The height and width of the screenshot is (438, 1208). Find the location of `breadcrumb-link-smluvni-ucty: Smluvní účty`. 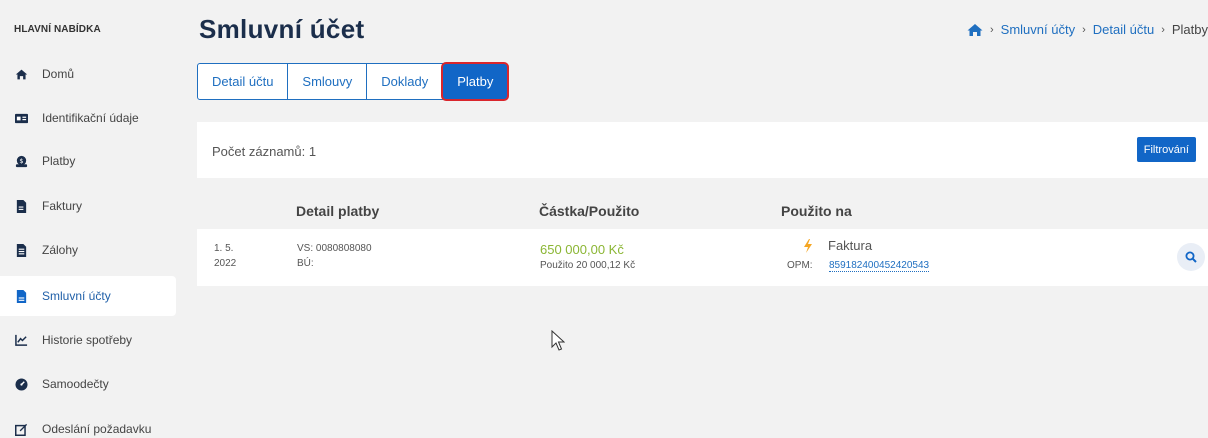

breadcrumb-link-smluvni-ucty: Smluvní účty is located at coordinates (1038, 29).